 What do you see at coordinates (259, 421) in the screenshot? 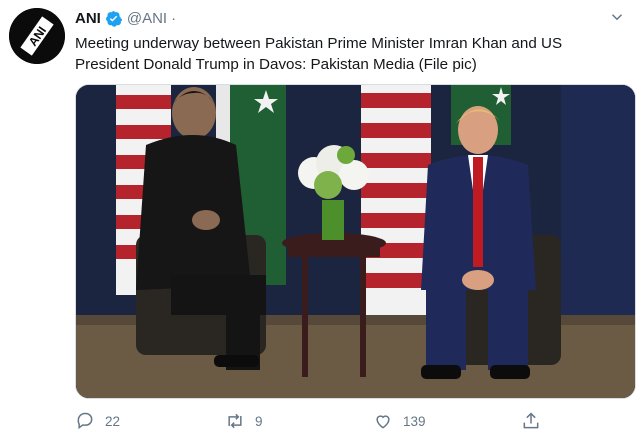
I see `retweet-count: 9` at bounding box center [259, 421].